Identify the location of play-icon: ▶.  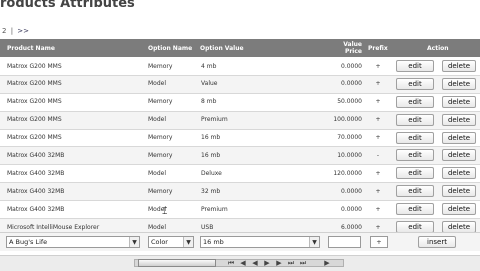
(267, 263).